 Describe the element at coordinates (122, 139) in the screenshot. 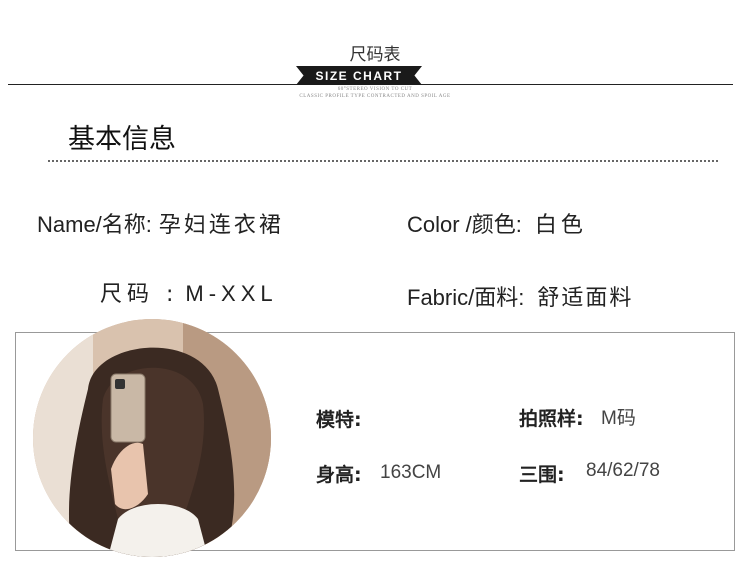

I see `basic-info-heading: 基本信息` at that location.